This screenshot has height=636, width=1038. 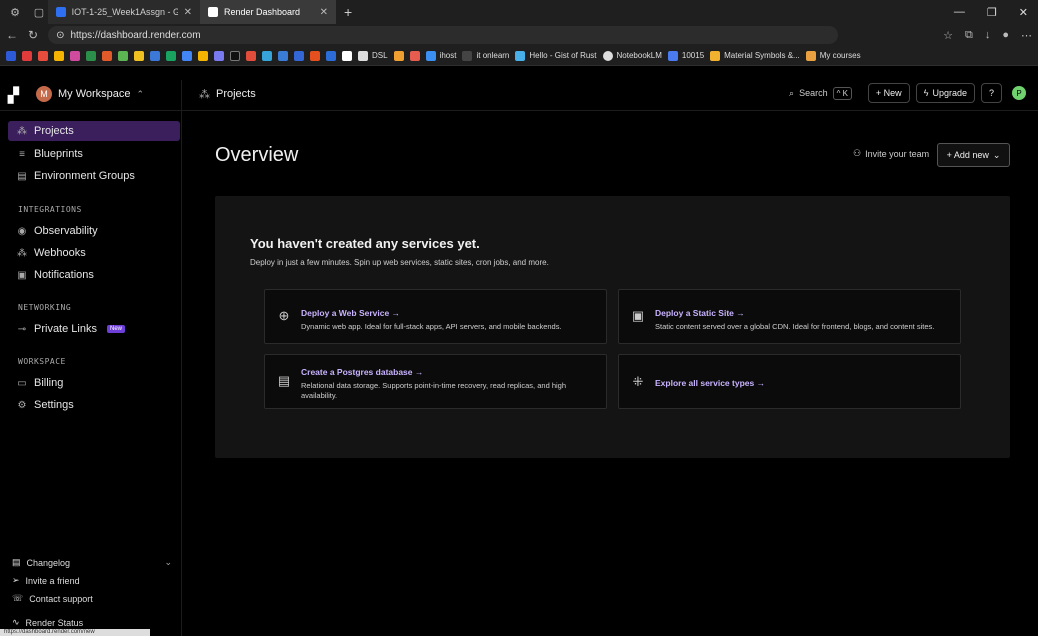 I want to click on browser-settings-icon: ⚙, so click(x=15, y=12).